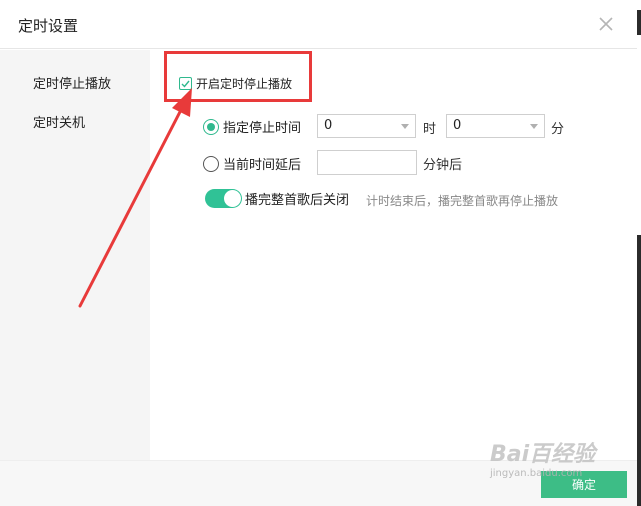 The height and width of the screenshot is (506, 641). I want to click on finish-song-toggle-row: 播完整首歌后关闭, so click(277, 198).